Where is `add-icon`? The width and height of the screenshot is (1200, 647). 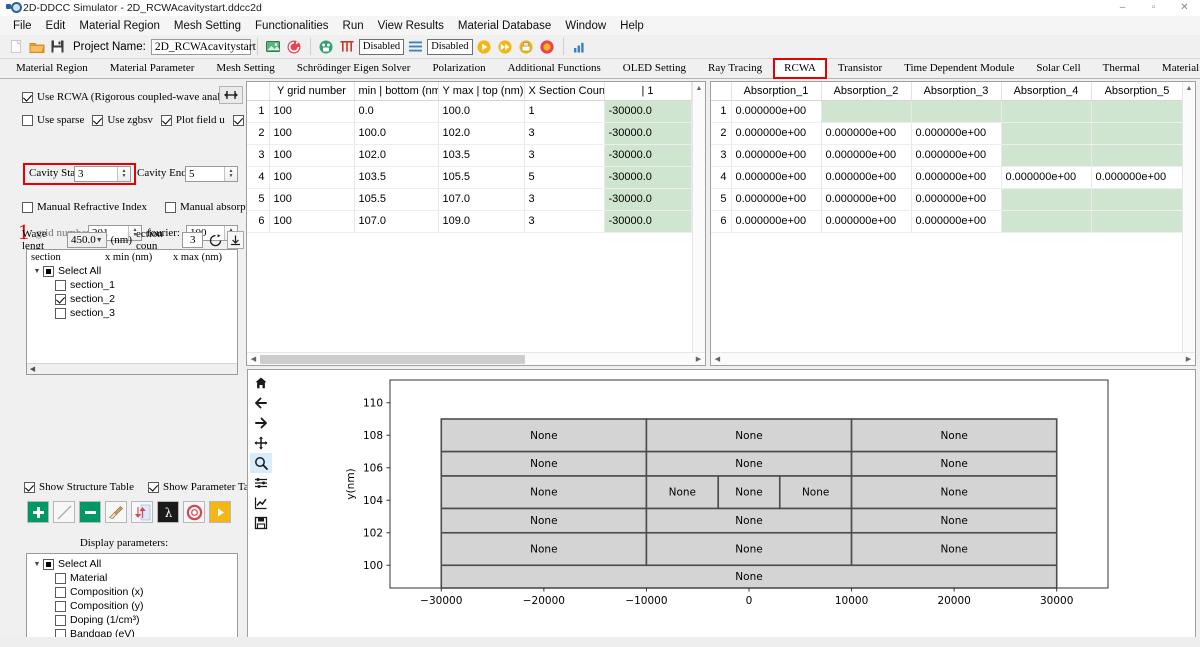 add-icon is located at coordinates (38, 512).